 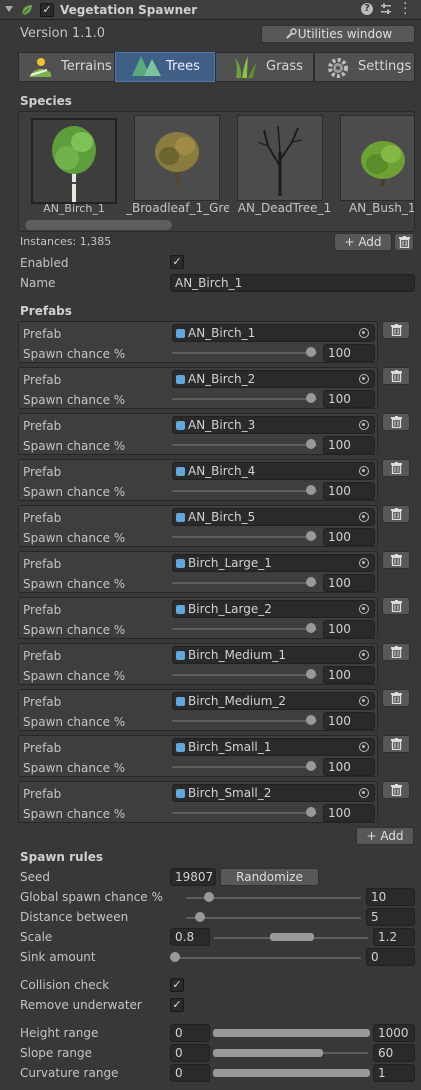 I want to click on kebab-menu-icon: · · ·, so click(x=405, y=10).